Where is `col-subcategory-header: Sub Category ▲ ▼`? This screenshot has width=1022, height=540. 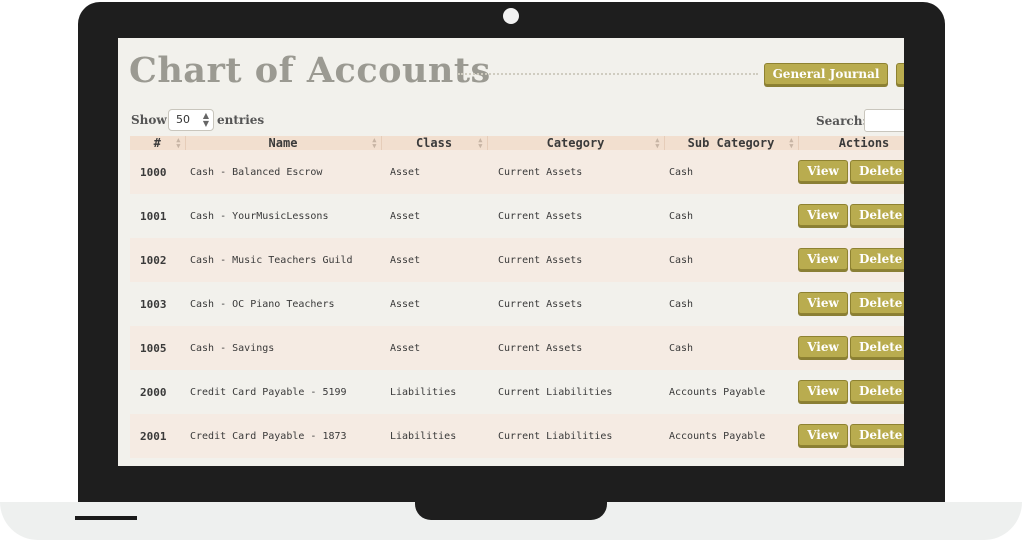
col-subcategory-header: Sub Category ▲ ▼ is located at coordinates (731, 143).